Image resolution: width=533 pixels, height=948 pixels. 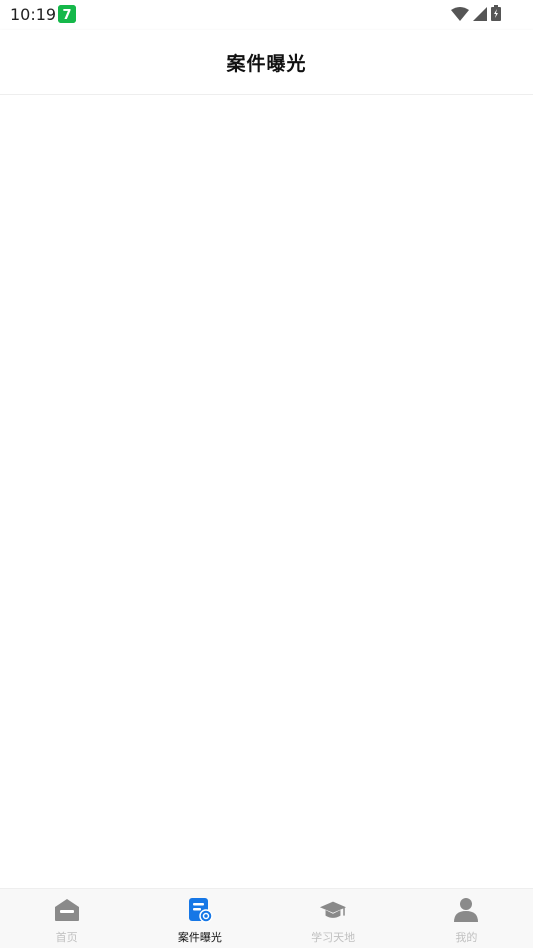 What do you see at coordinates (466, 937) in the screenshot?
I see `tab-mine-label: 我的` at bounding box center [466, 937].